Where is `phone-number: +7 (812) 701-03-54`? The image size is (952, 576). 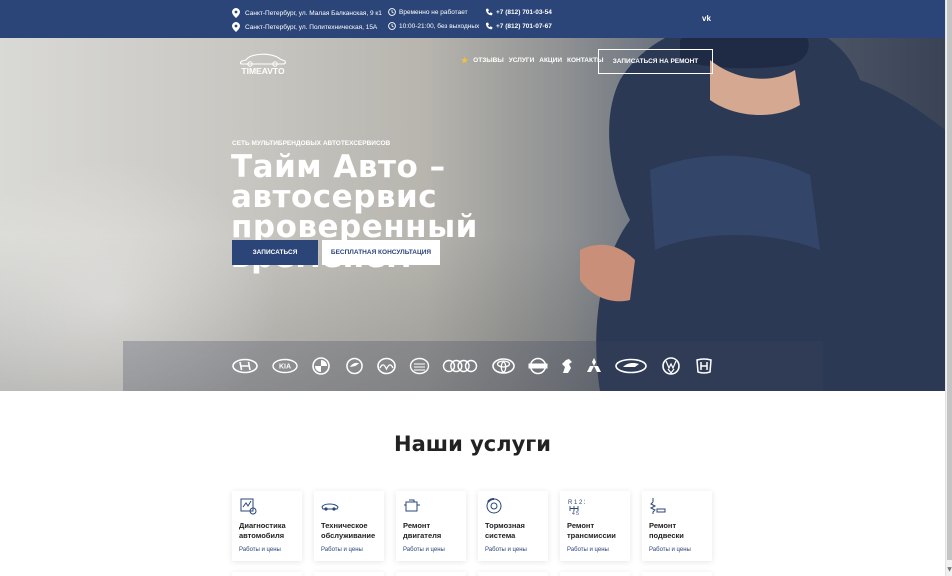 phone-number: +7 (812) 701-03-54 is located at coordinates (524, 12).